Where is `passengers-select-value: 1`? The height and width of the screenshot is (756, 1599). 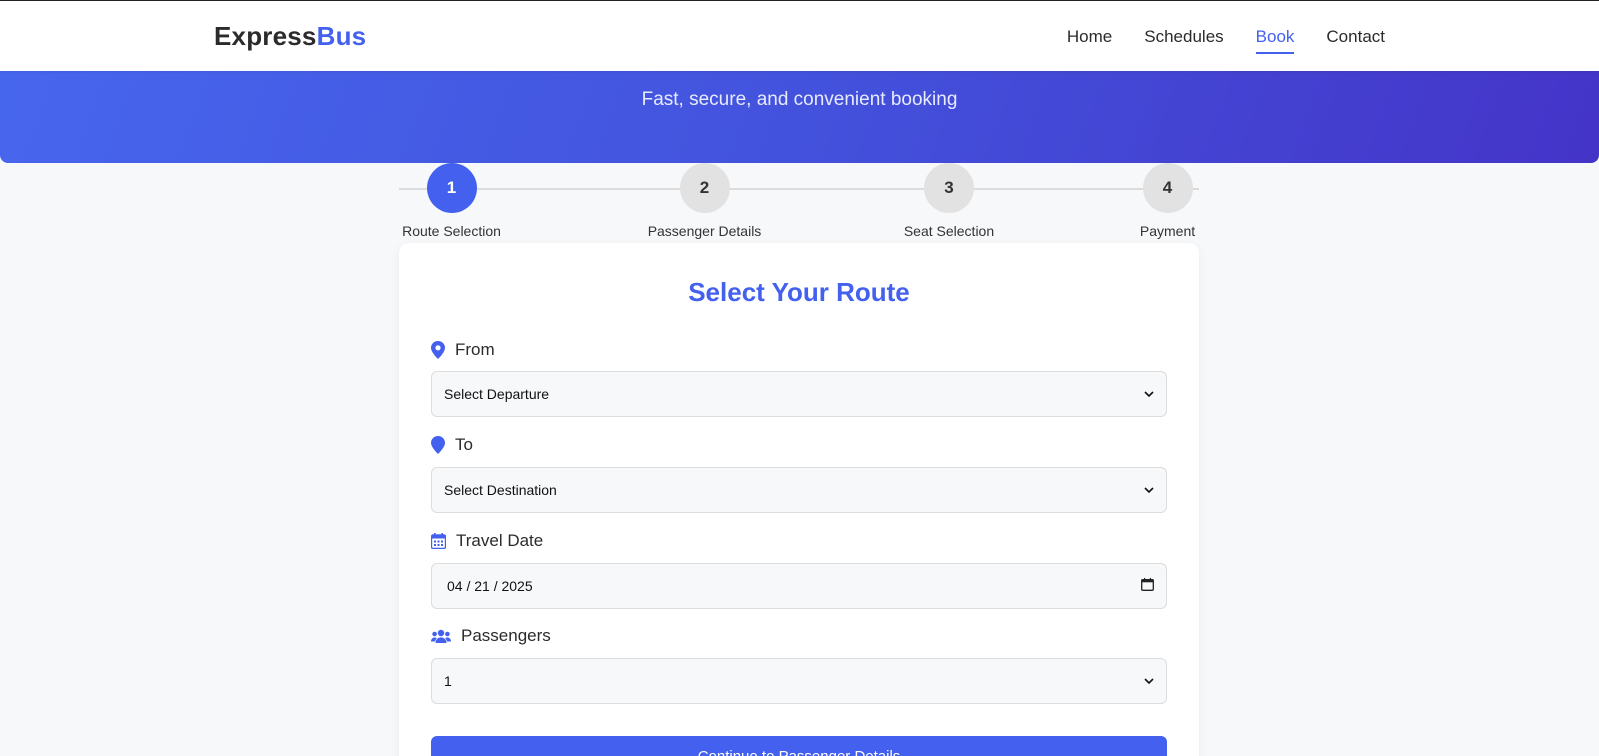 passengers-select-value: 1 is located at coordinates (448, 681).